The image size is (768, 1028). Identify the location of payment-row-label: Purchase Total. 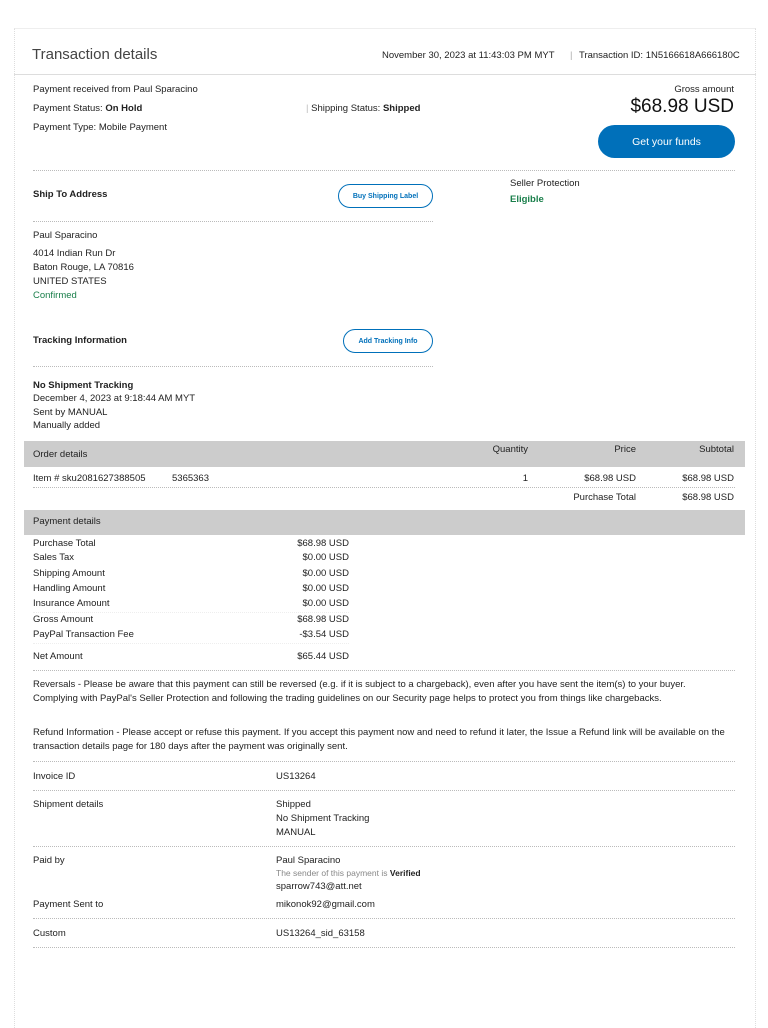
(64, 543).